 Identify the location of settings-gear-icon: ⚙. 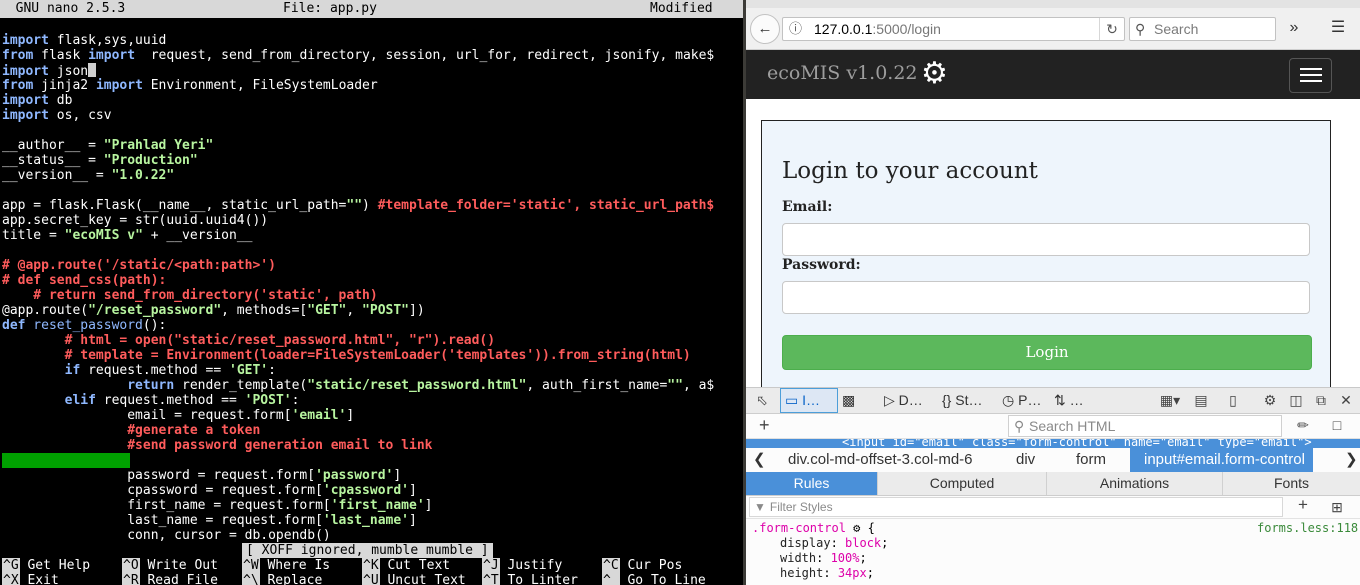
(1270, 400).